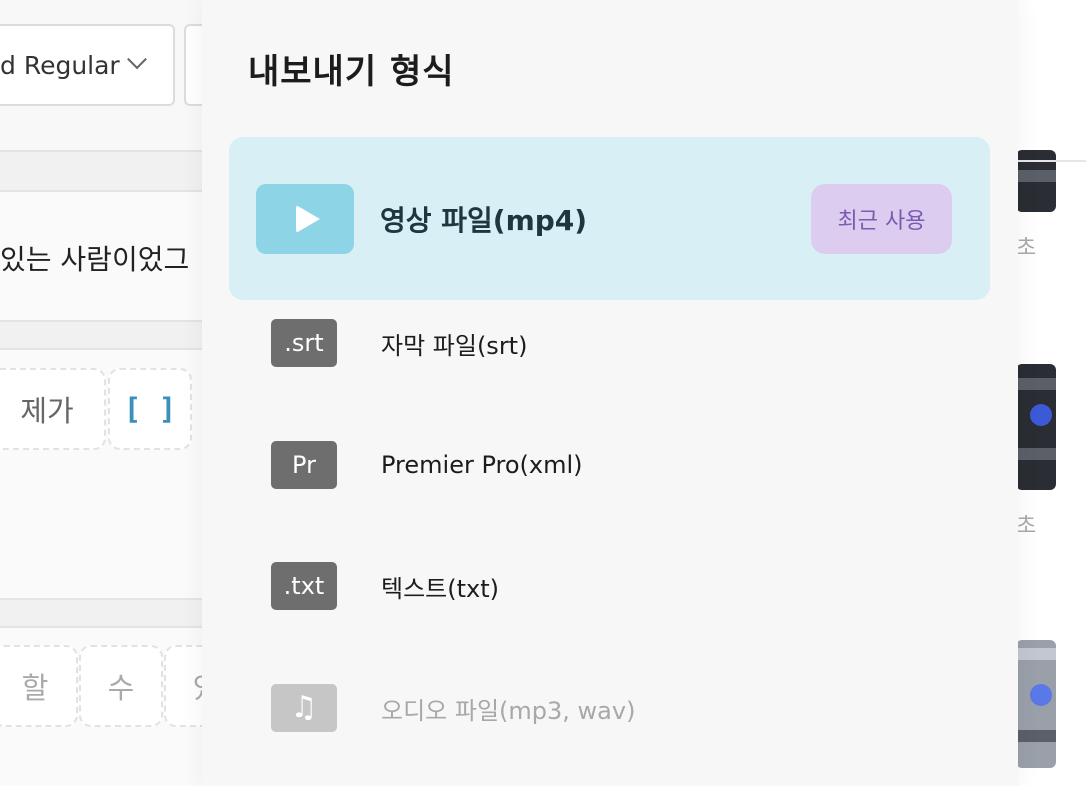  I want to click on option-label: 텍스트(txt), so click(440, 588).